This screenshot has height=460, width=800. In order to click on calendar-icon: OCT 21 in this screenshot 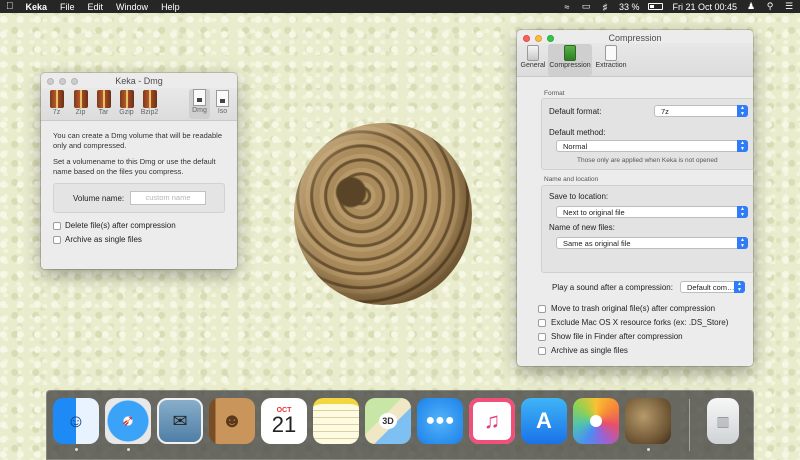, I will do `click(284, 421)`.